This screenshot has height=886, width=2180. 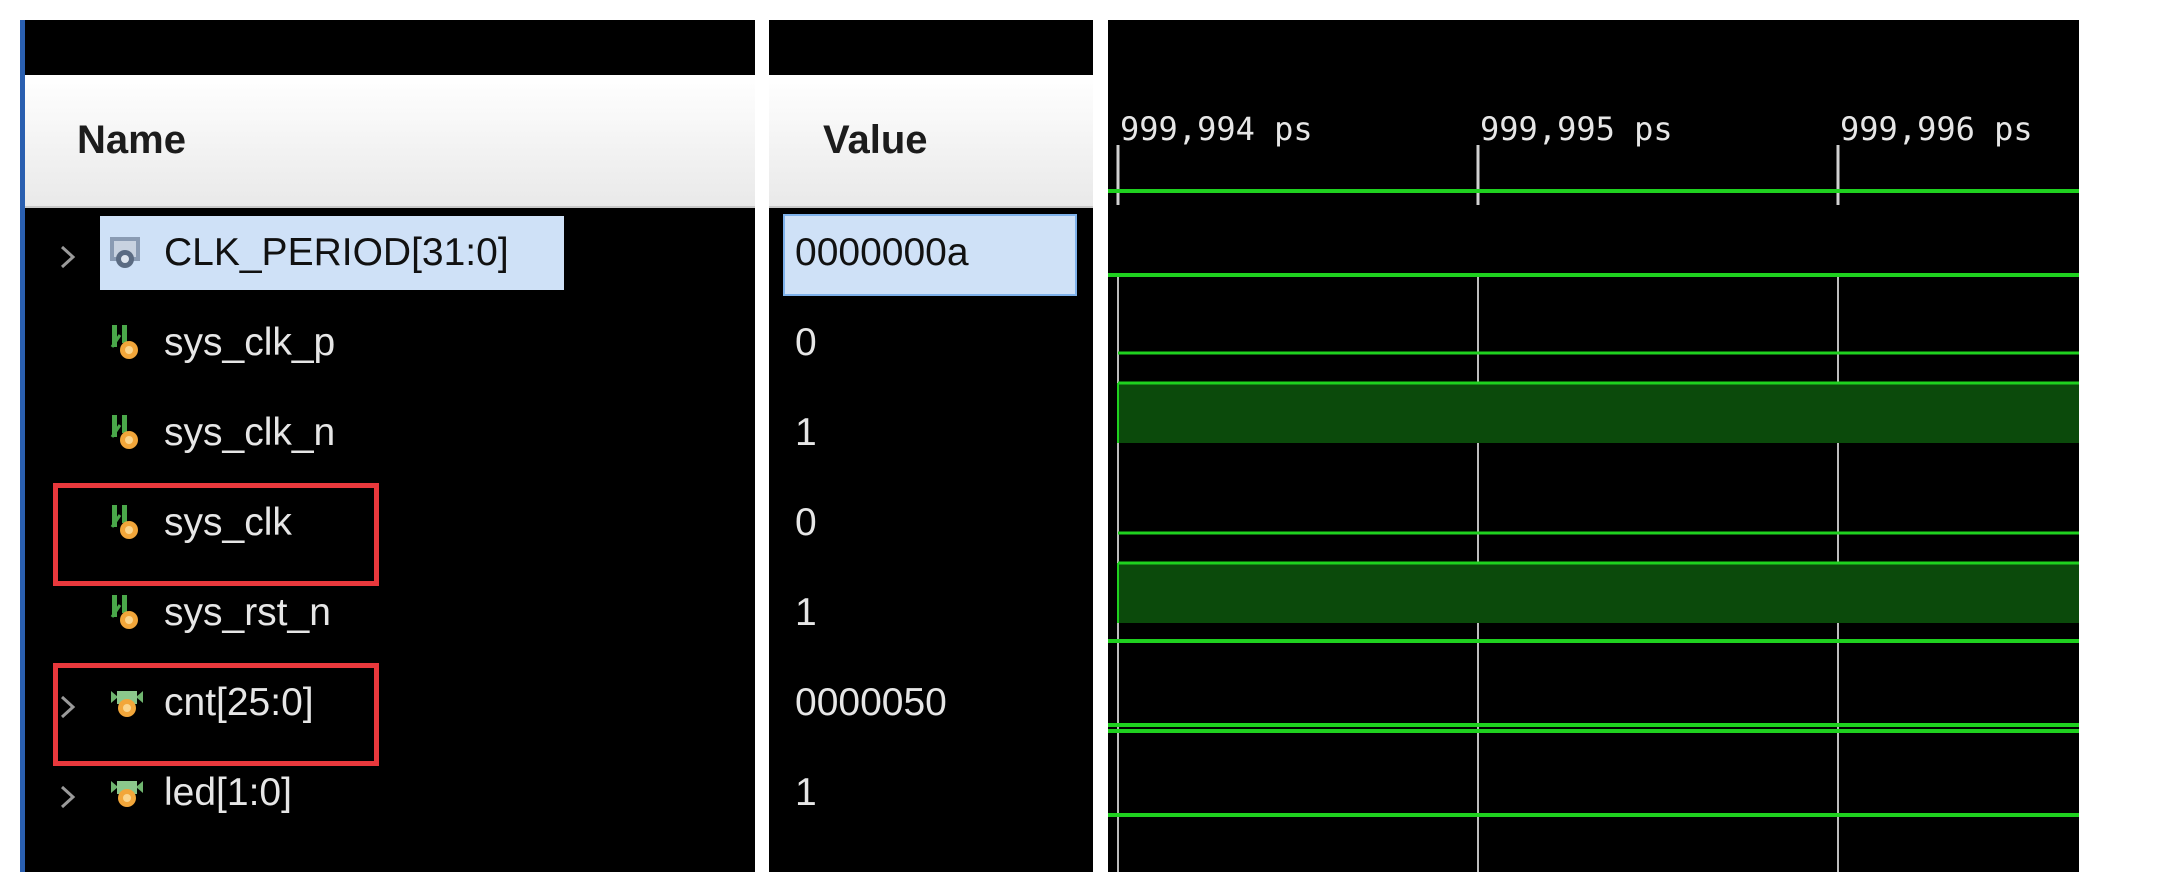 I want to click on high-level-fill-sys-clk-n, so click(x=1598, y=413).